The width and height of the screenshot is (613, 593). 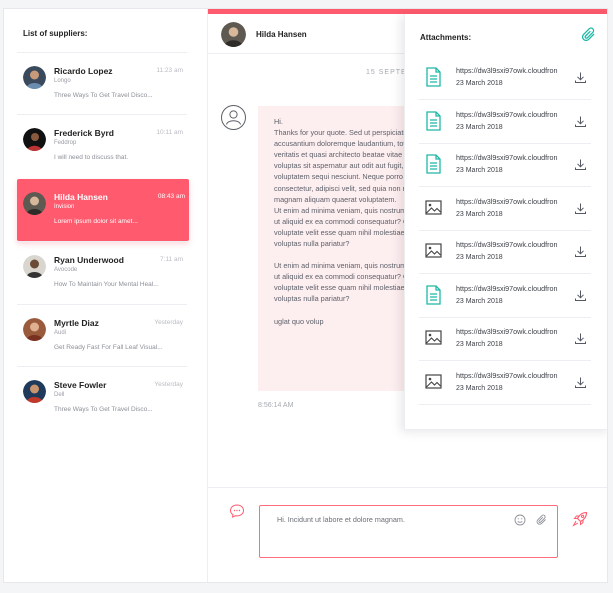 I want to click on contact-time: 7:11 am, so click(x=171, y=259).